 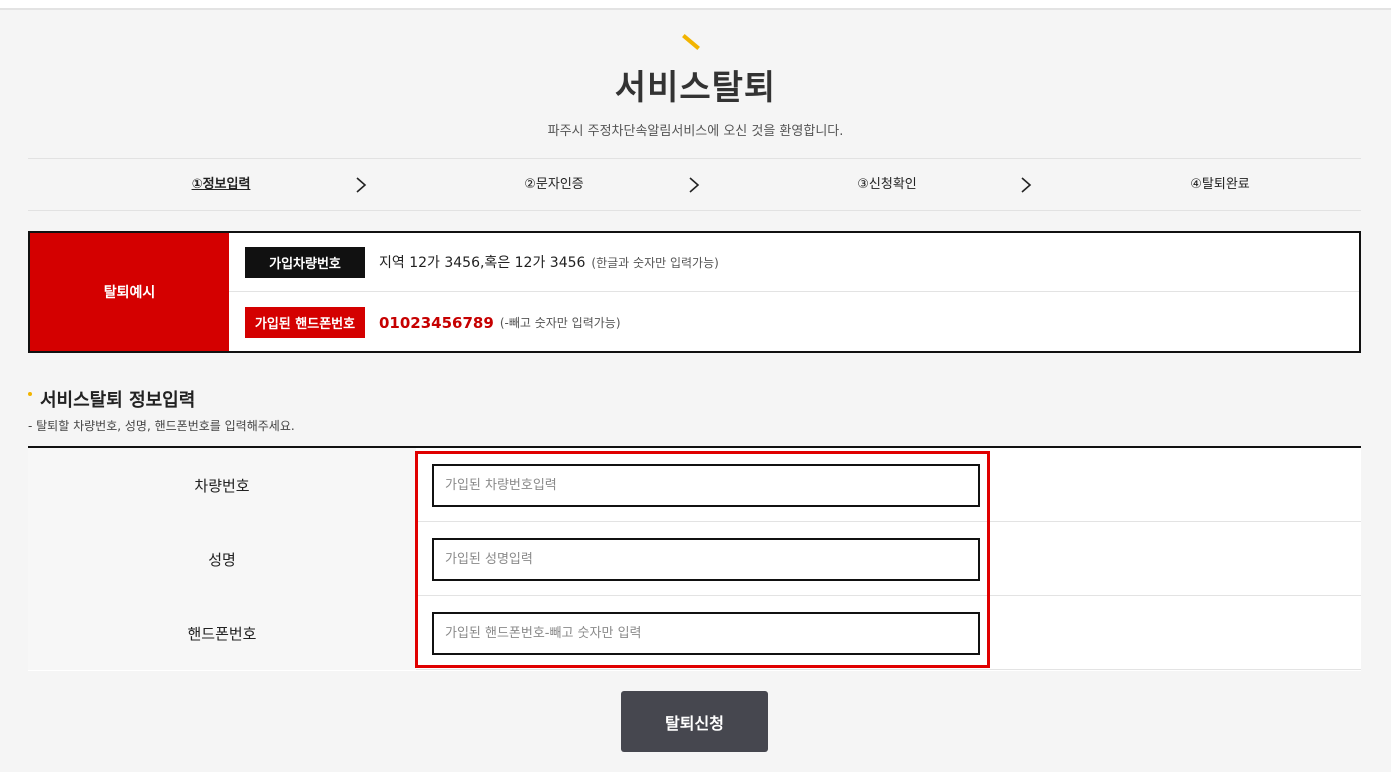 What do you see at coordinates (694, 721) in the screenshot?
I see `withdraw-submit-button: 탈퇴신청` at bounding box center [694, 721].